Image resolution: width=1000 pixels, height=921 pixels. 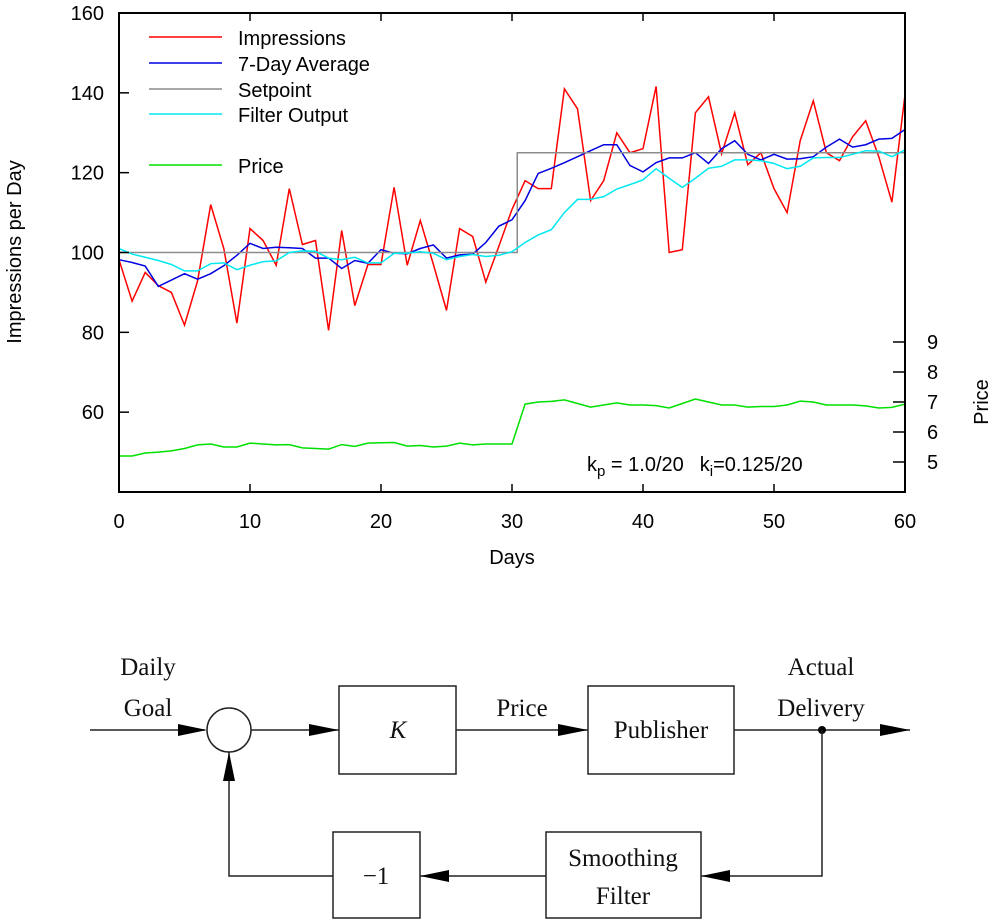 I want to click on output-label-line1: Actual, so click(x=821, y=667).